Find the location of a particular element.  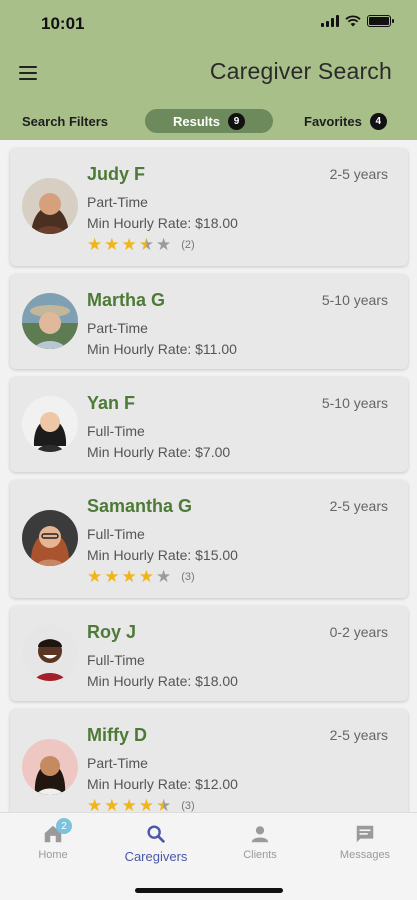

nav-clients: Clients is located at coordinates (260, 842).